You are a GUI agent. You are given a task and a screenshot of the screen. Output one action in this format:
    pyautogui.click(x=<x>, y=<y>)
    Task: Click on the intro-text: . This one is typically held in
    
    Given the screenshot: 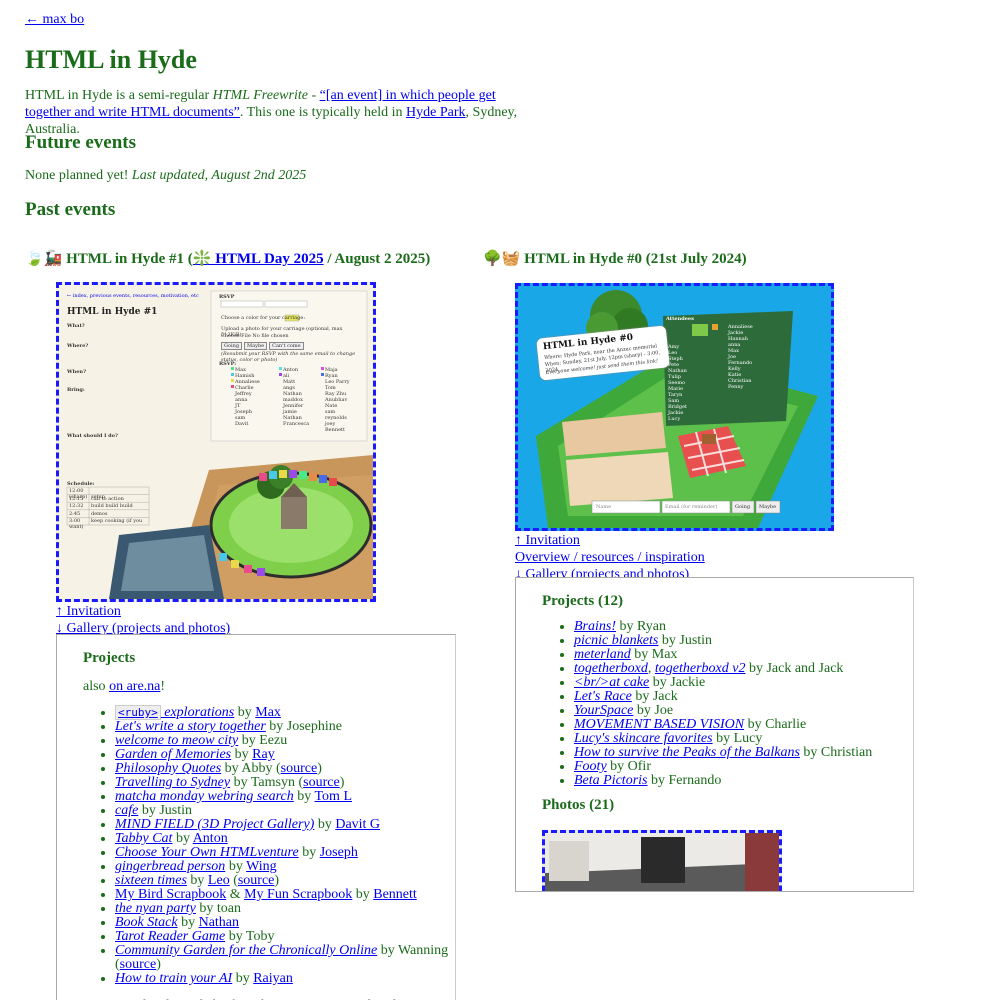 What is the action you would take?
    pyautogui.click(x=323, y=112)
    